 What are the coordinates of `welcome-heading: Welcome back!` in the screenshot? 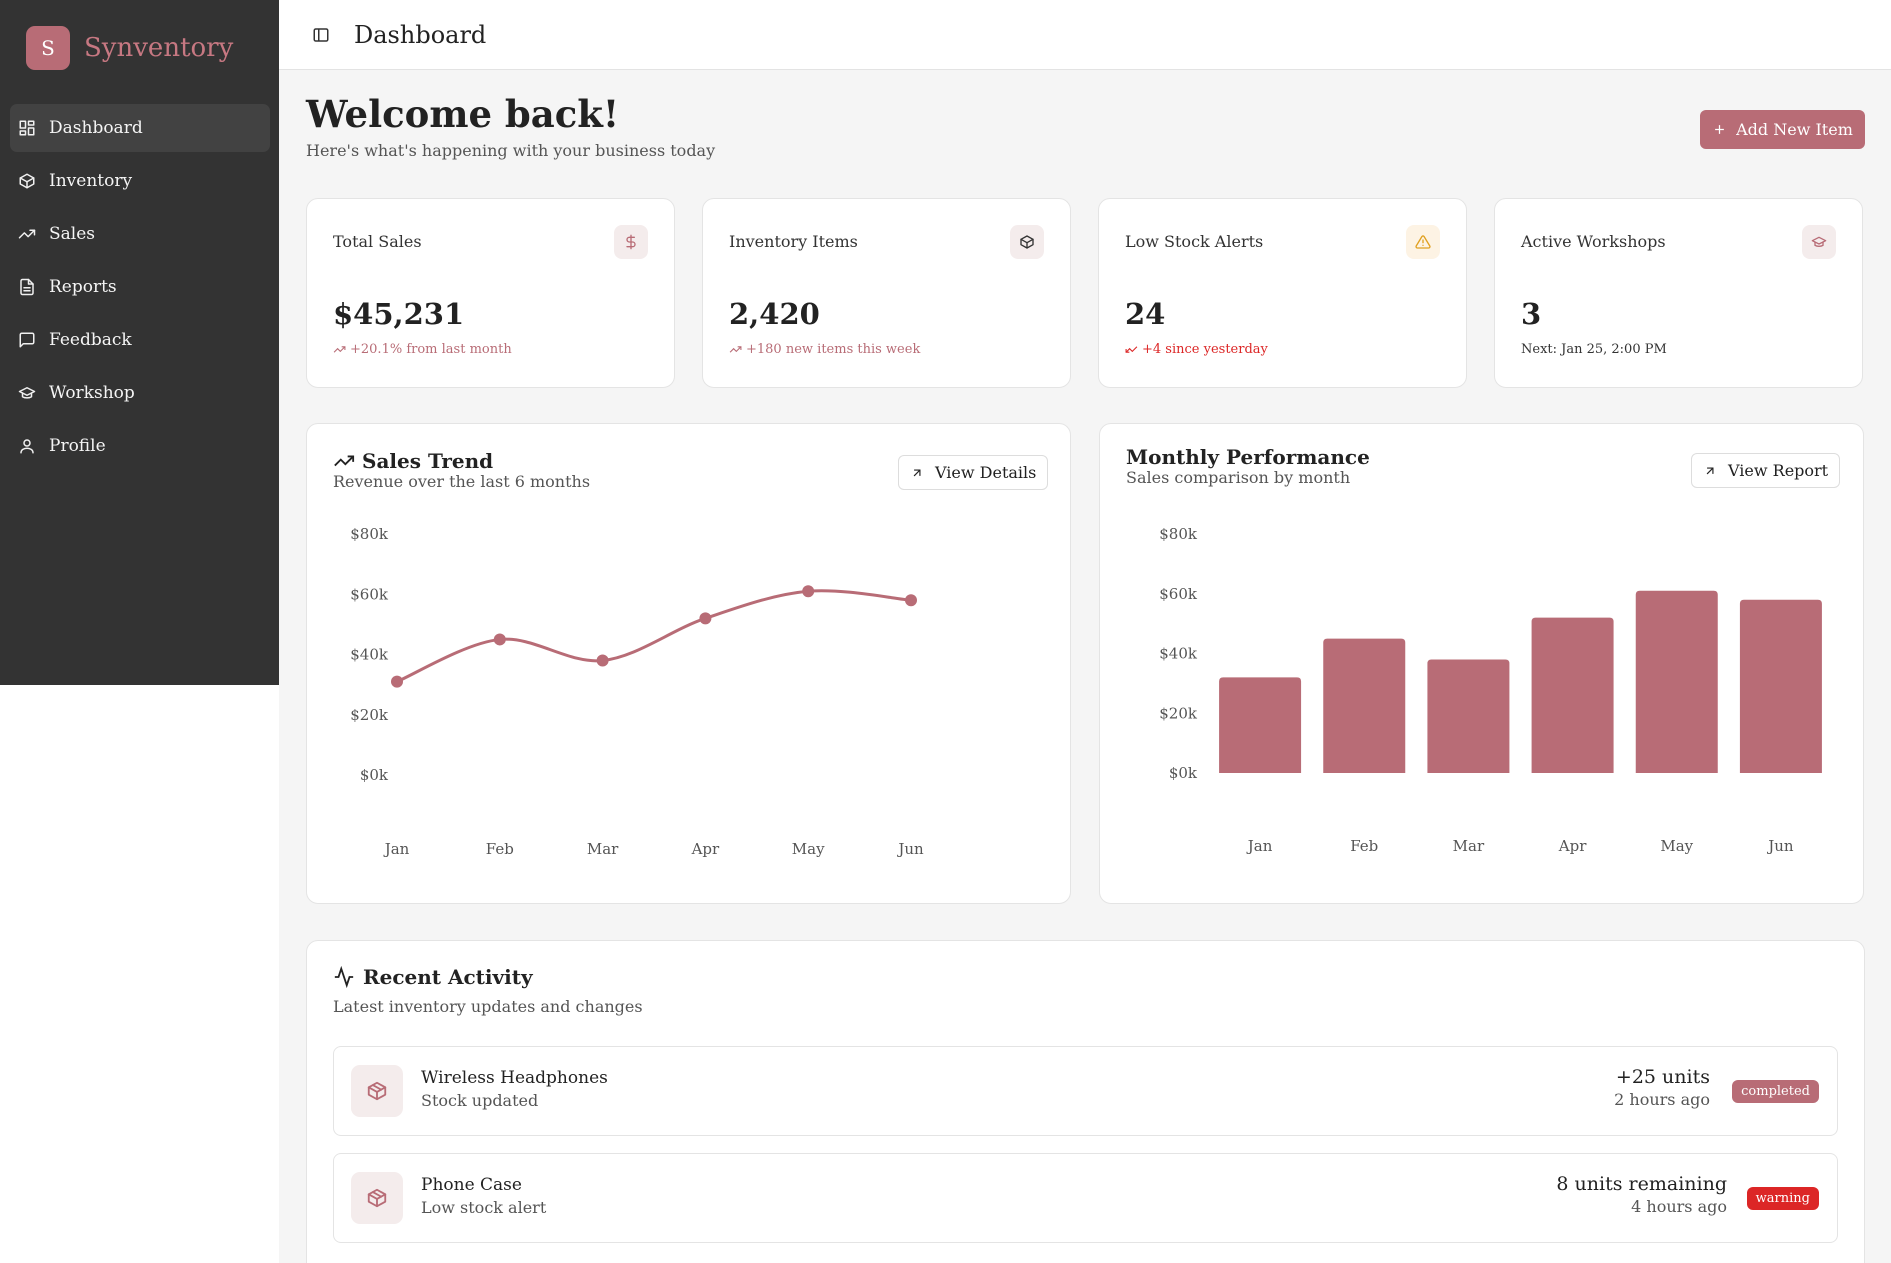 It's located at (463, 114).